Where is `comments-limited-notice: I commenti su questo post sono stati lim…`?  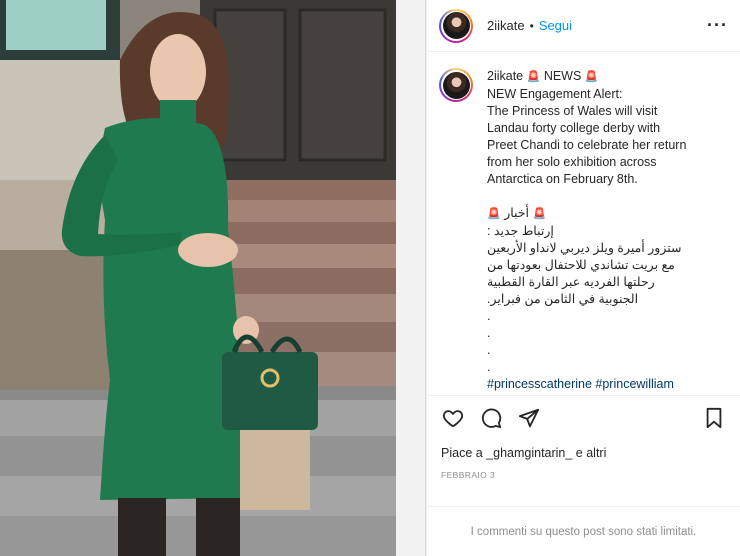
comments-limited-notice: I commenti su questo post sono stati lim… is located at coordinates (583, 531).